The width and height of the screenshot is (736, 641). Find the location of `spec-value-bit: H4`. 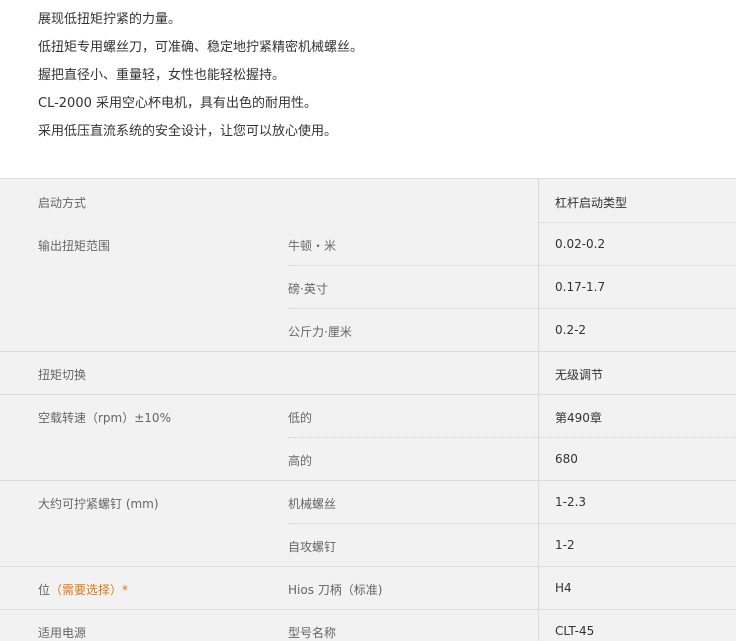

spec-value-bit: H4 is located at coordinates (563, 588).